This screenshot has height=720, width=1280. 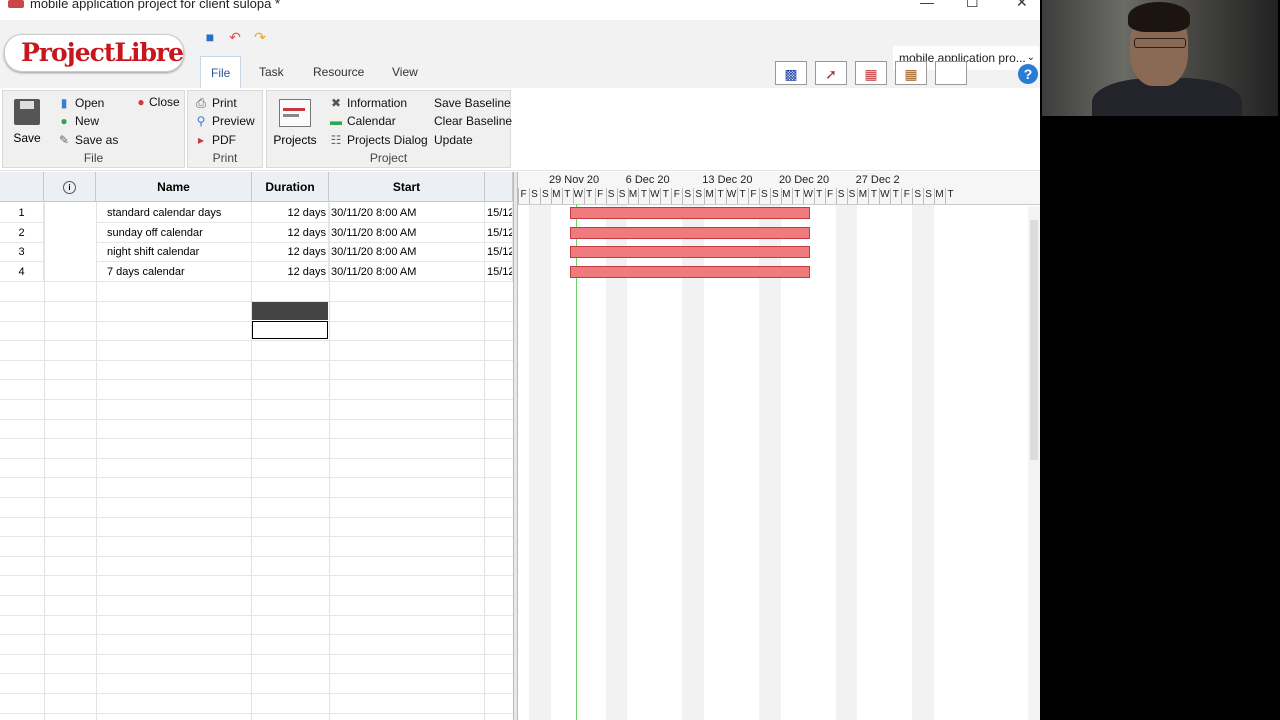 I want to click on print-group: ⎙ Print ⚲ Preview ▸ PDF Print, so click(x=225, y=129).